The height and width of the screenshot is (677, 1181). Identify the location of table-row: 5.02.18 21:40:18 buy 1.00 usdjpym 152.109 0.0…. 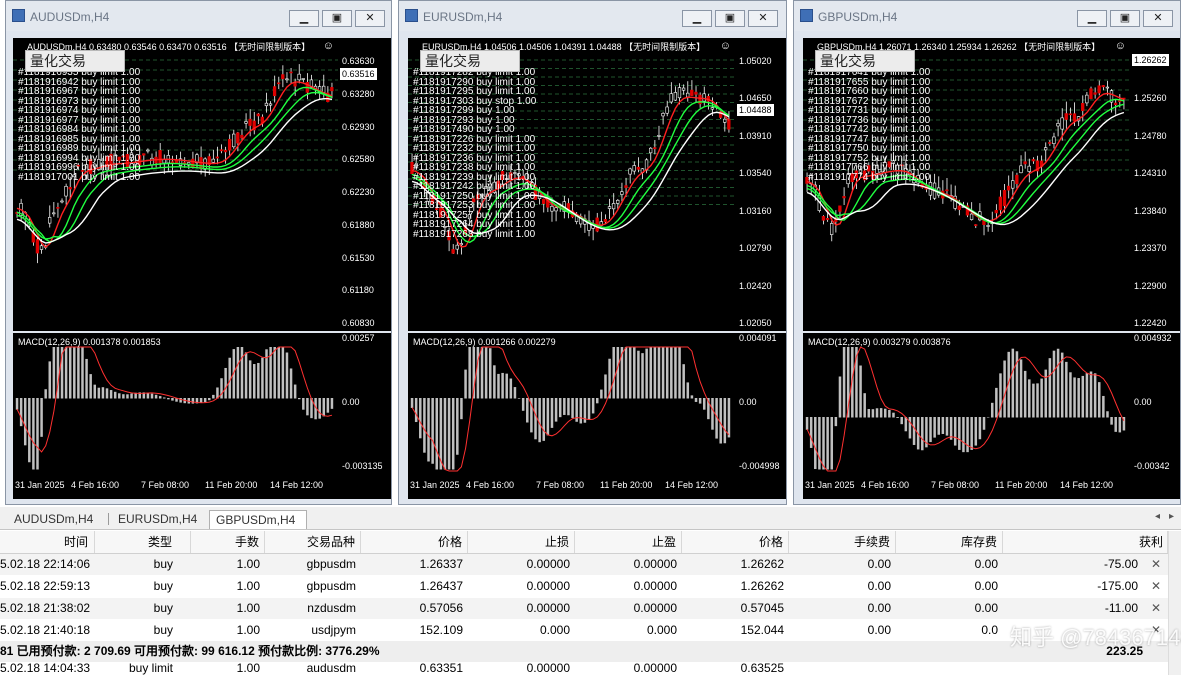
(590, 630).